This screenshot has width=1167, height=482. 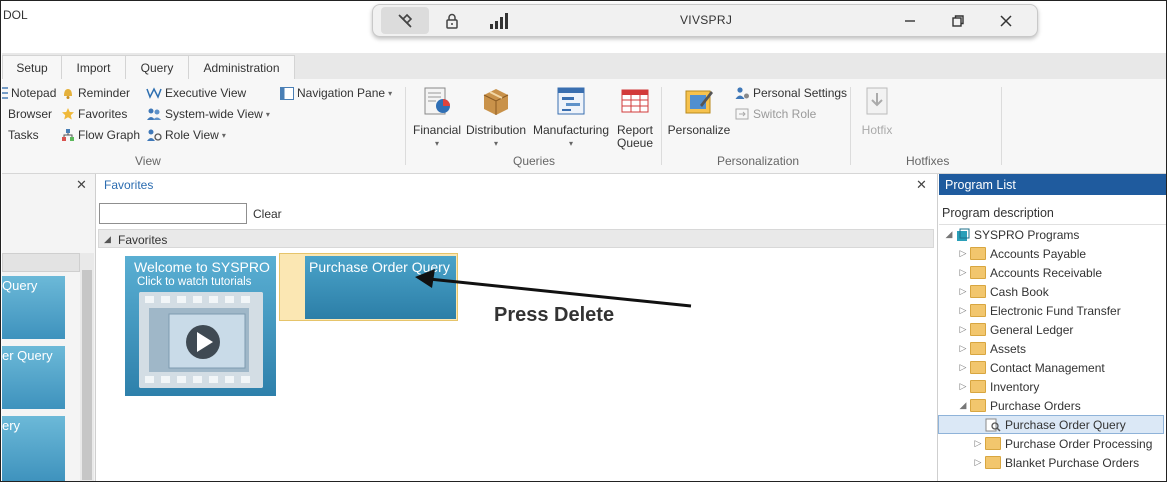 What do you see at coordinates (437, 101) in the screenshot?
I see `financial-chart-icon` at bounding box center [437, 101].